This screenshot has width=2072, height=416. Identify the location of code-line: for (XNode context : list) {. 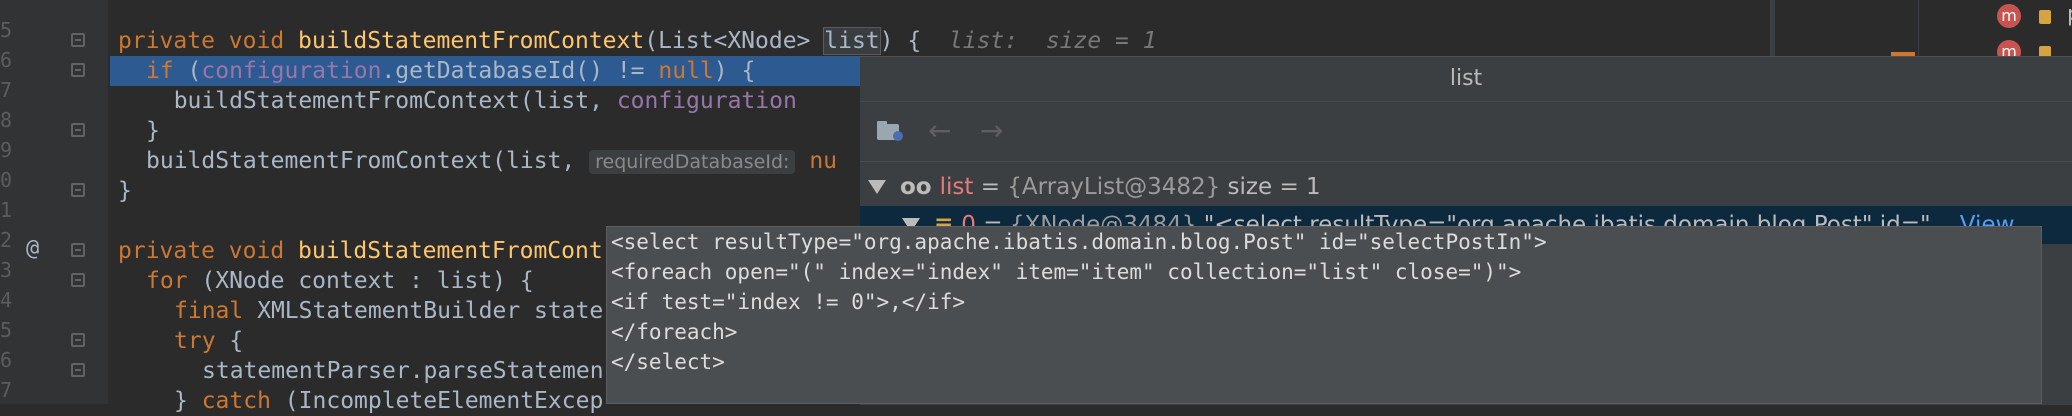
(340, 281).